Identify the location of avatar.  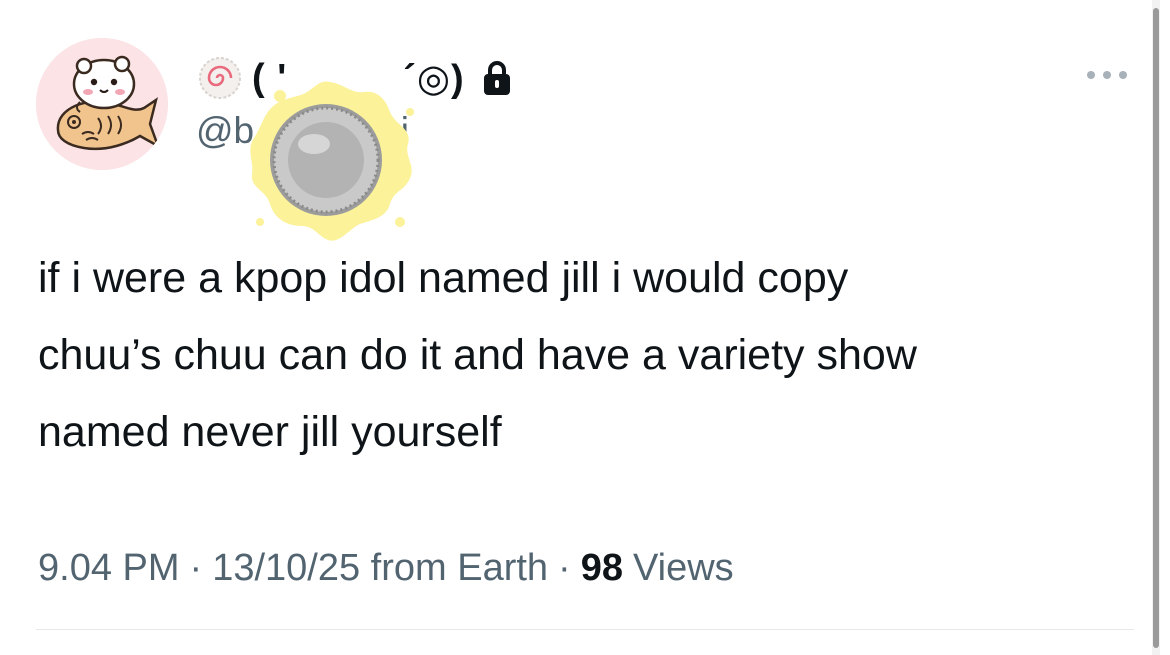
(102, 104).